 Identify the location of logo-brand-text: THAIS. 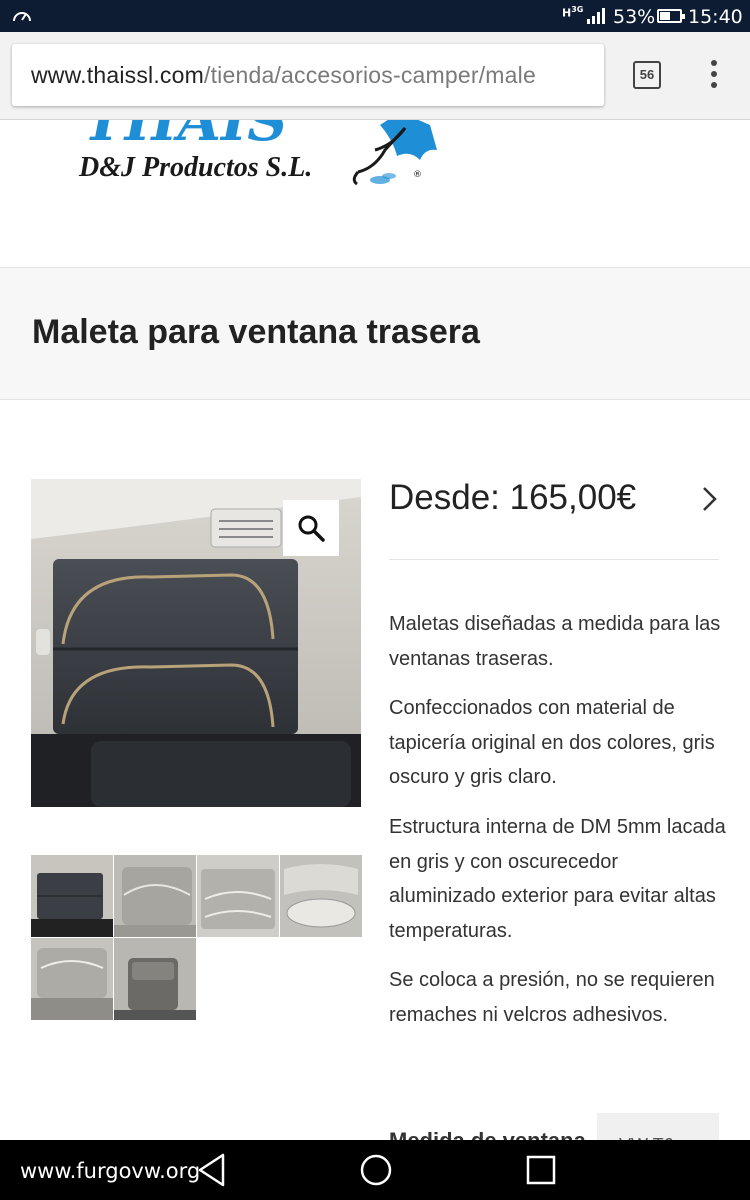
(185, 137).